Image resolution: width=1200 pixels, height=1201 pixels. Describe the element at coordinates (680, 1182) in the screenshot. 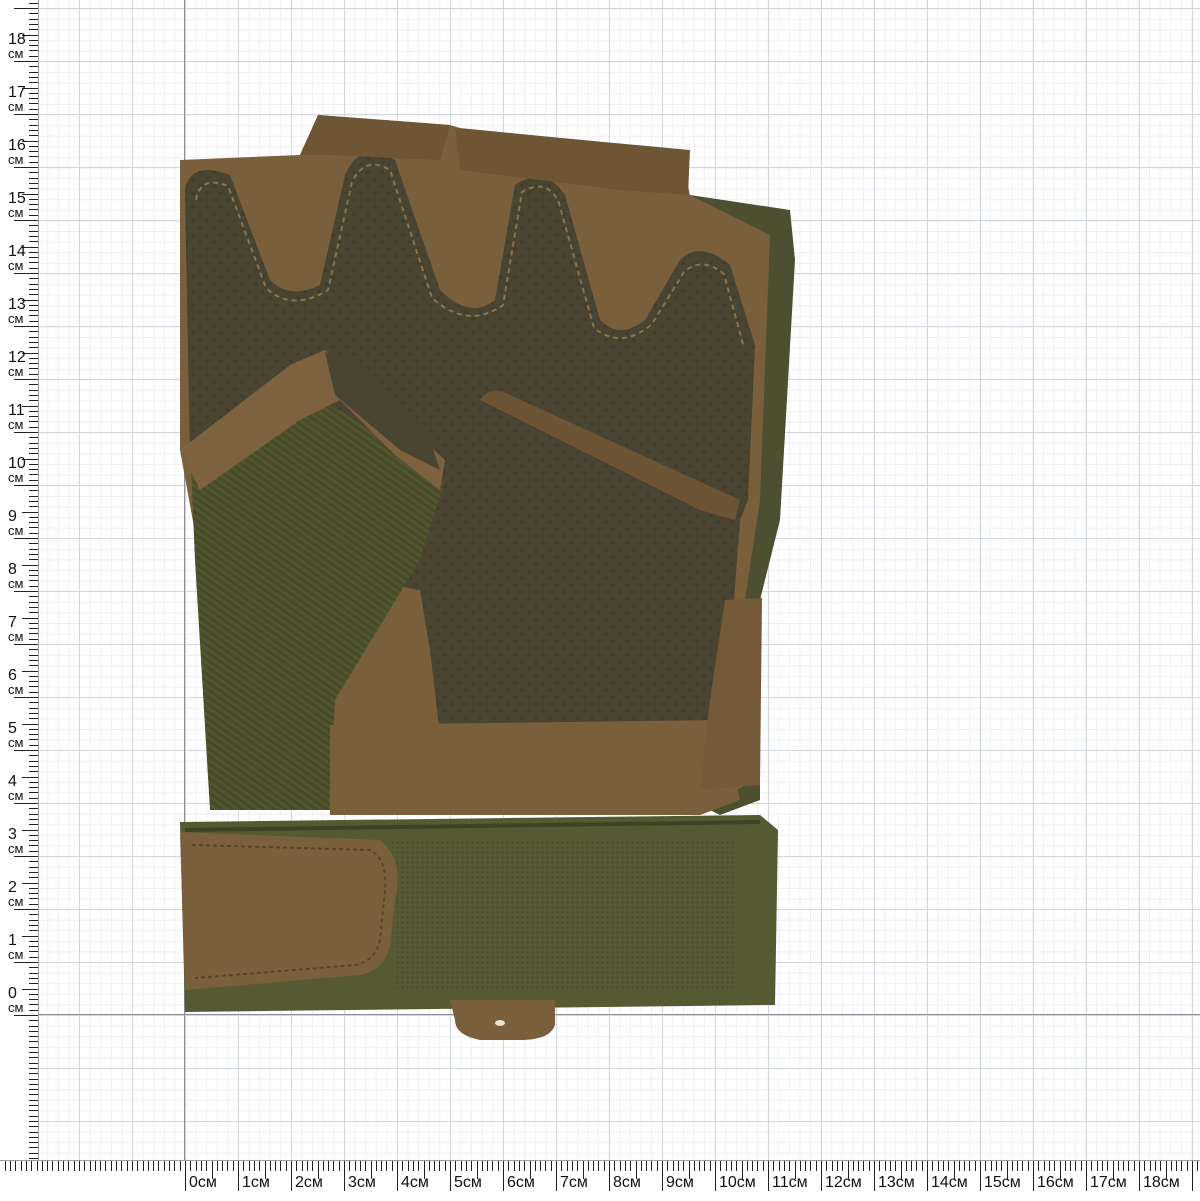

I see `horizontal-ruler-label: 9см` at that location.